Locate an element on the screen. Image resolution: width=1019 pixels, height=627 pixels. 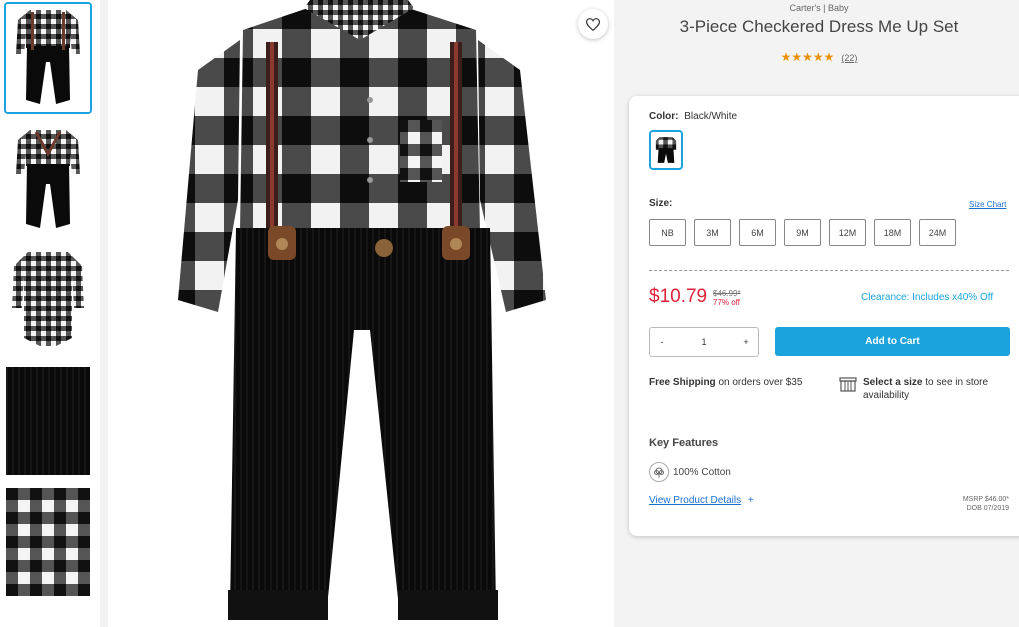
color-label: Color: is located at coordinates (664, 116).